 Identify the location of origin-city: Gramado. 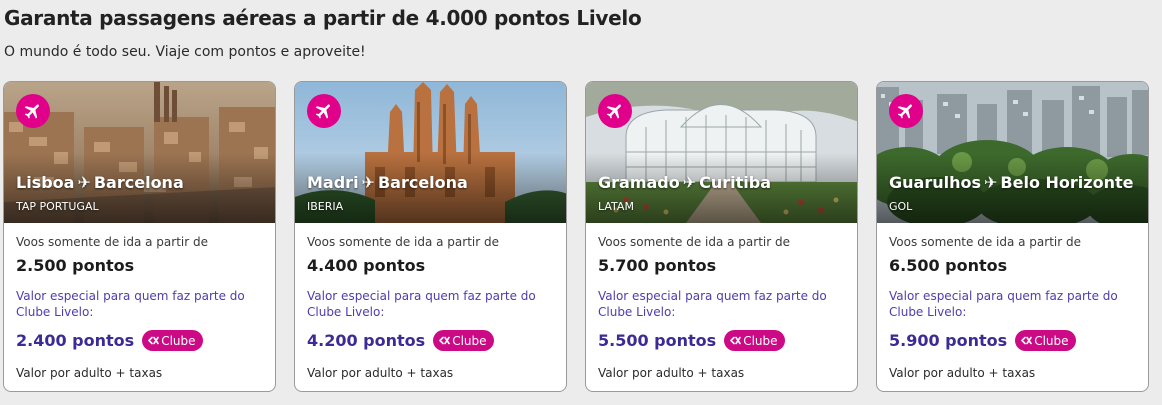
(639, 182).